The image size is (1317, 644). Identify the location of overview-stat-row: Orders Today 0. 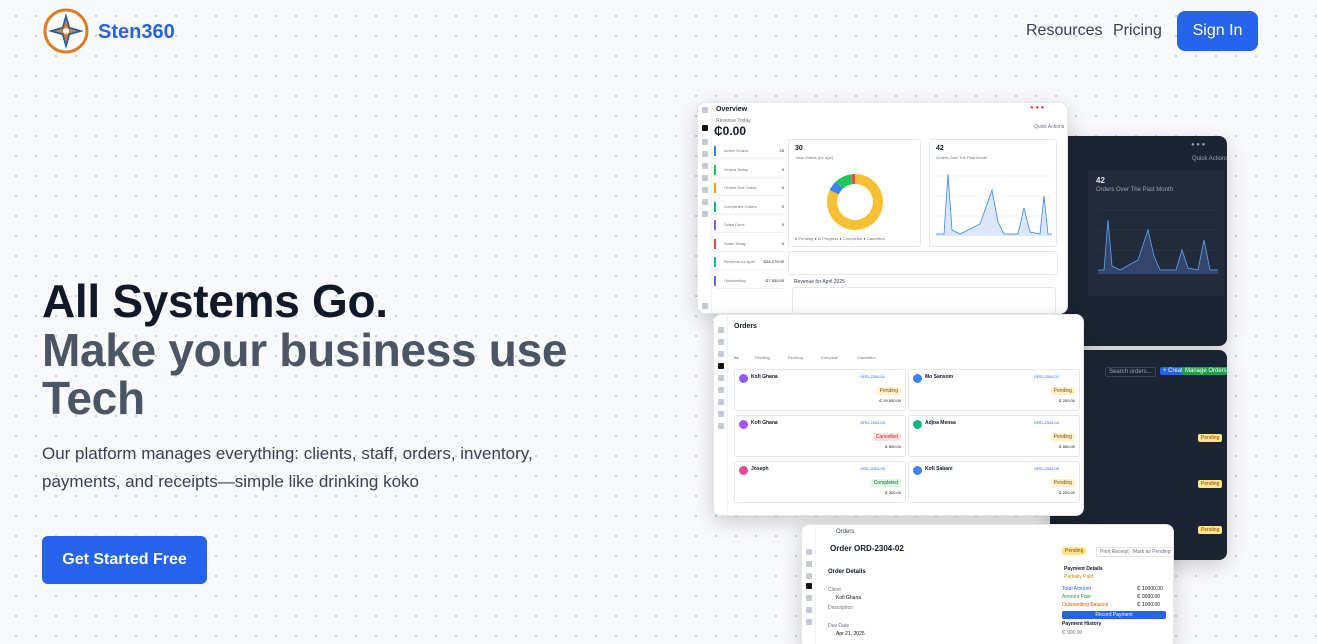
(749, 170).